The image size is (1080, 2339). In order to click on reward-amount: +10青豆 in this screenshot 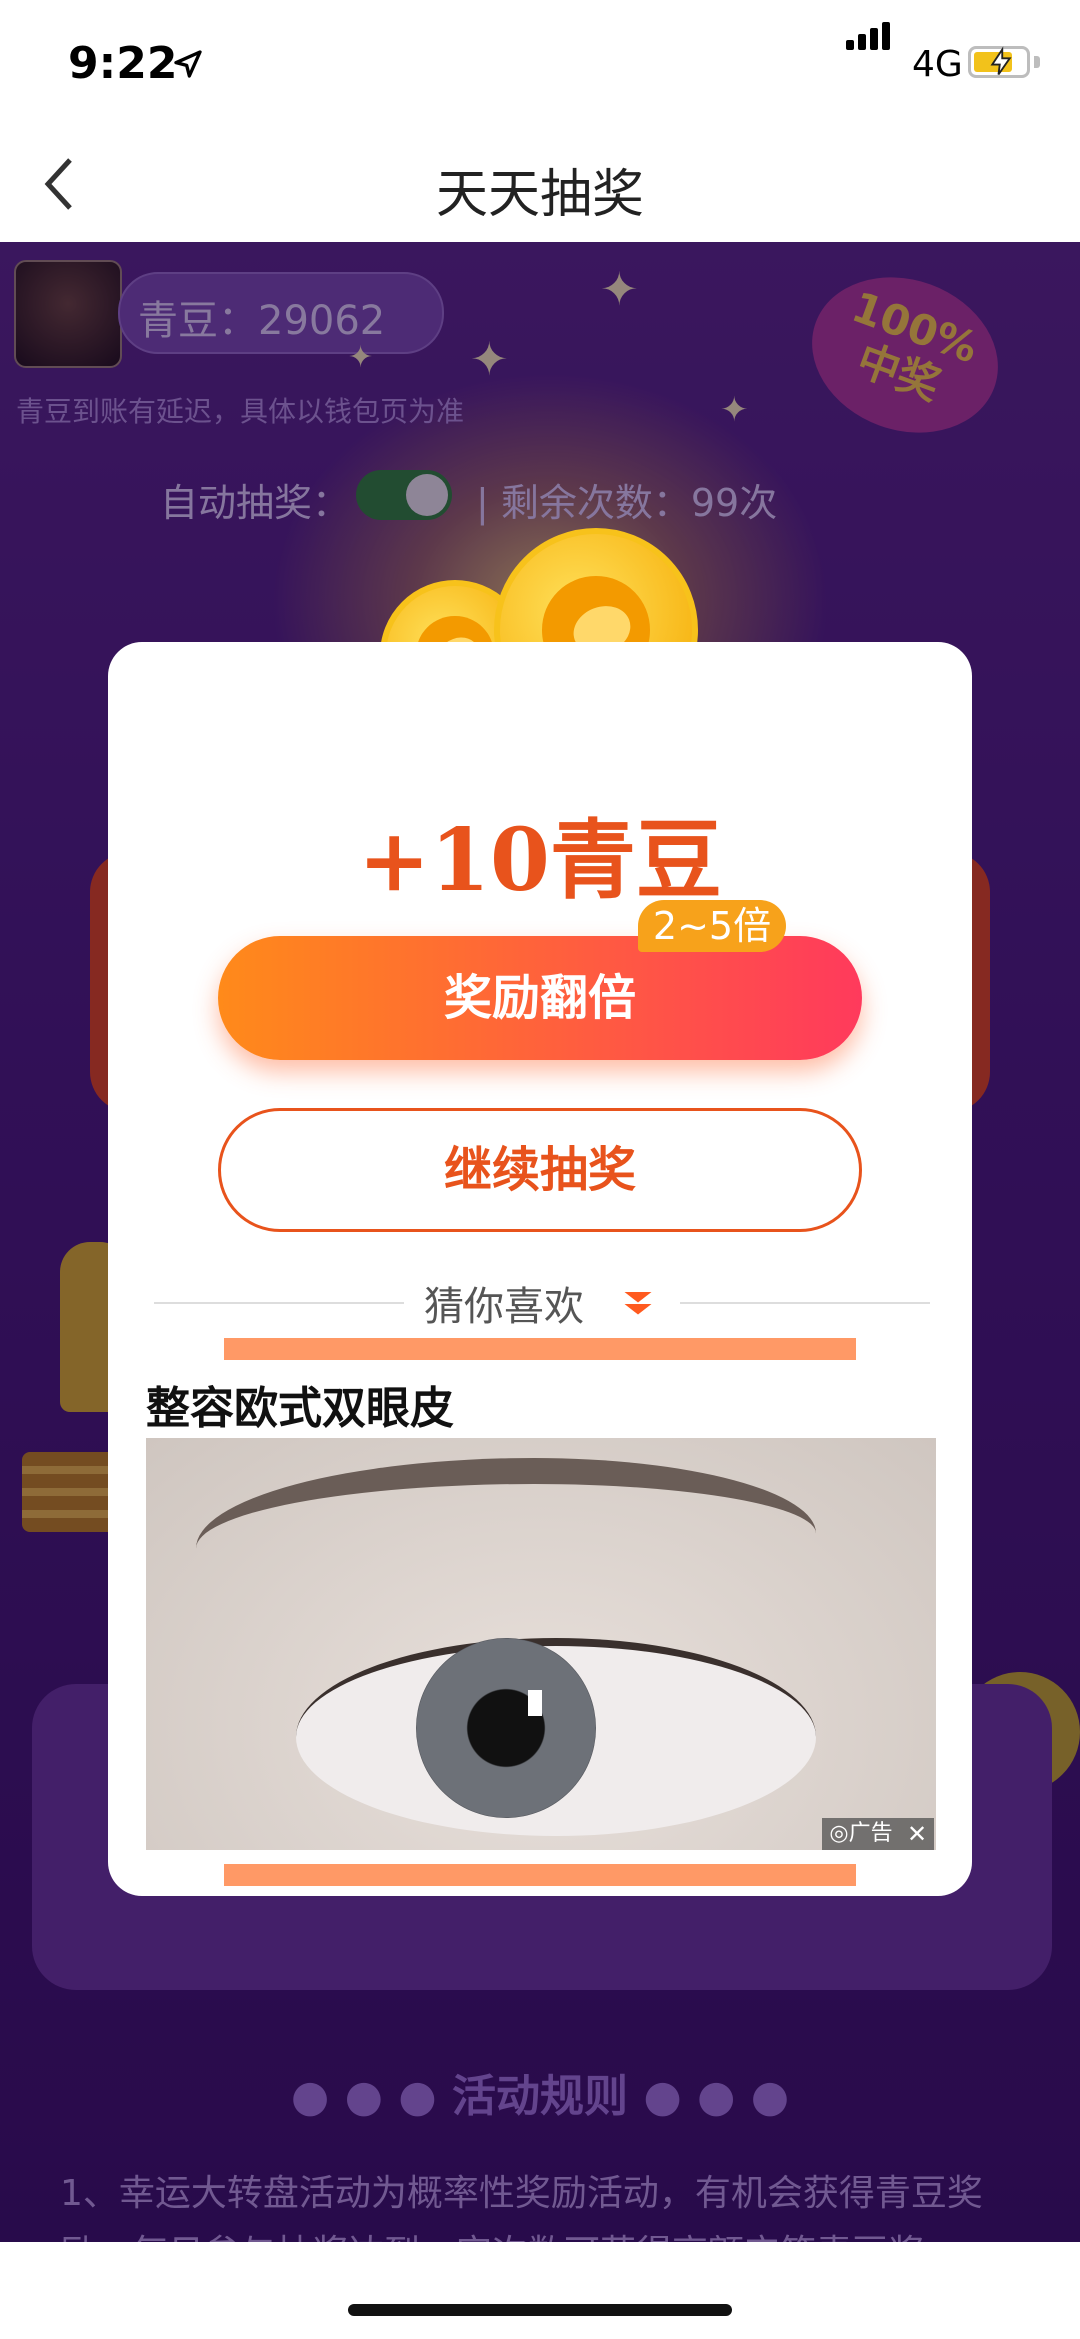, I will do `click(540, 860)`.